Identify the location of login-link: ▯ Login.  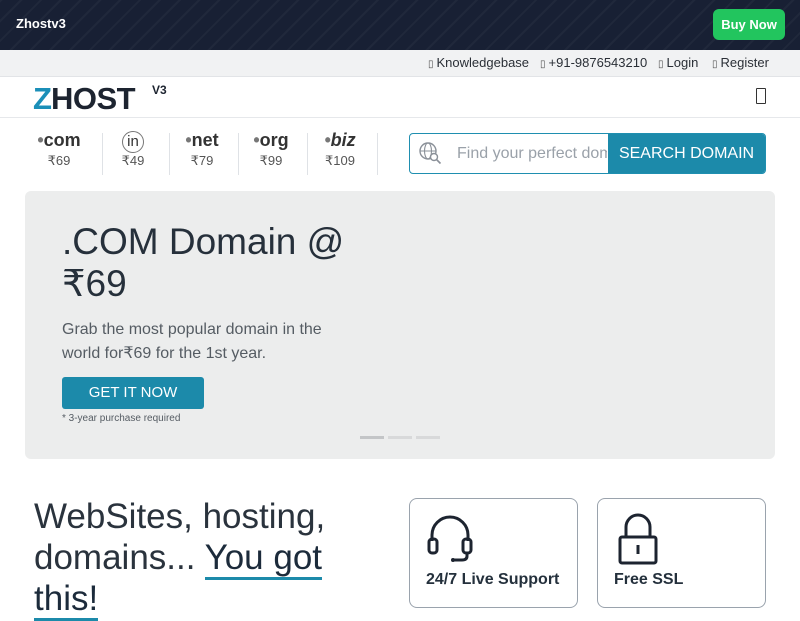
(678, 62).